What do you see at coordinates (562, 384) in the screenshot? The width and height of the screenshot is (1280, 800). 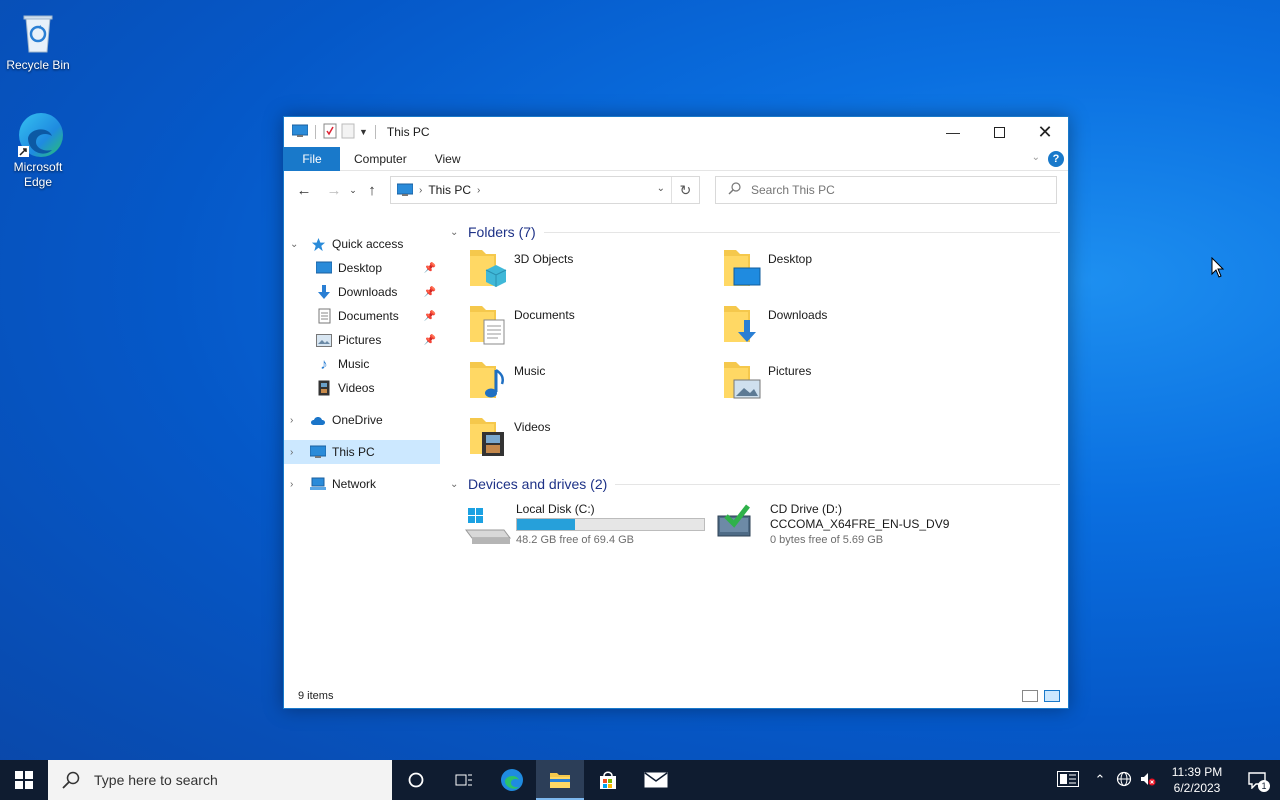 I see `folder-music: Music` at bounding box center [562, 384].